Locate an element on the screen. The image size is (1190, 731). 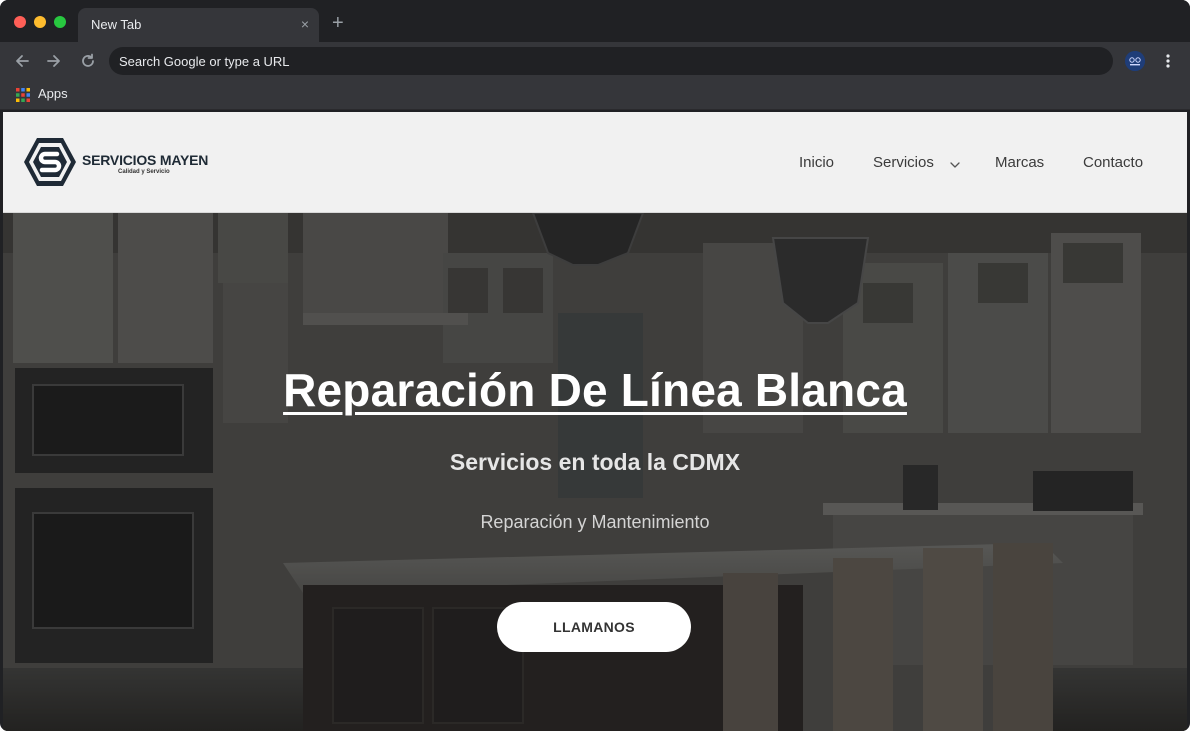
forward-arrow-icon is located at coordinates (54, 61).